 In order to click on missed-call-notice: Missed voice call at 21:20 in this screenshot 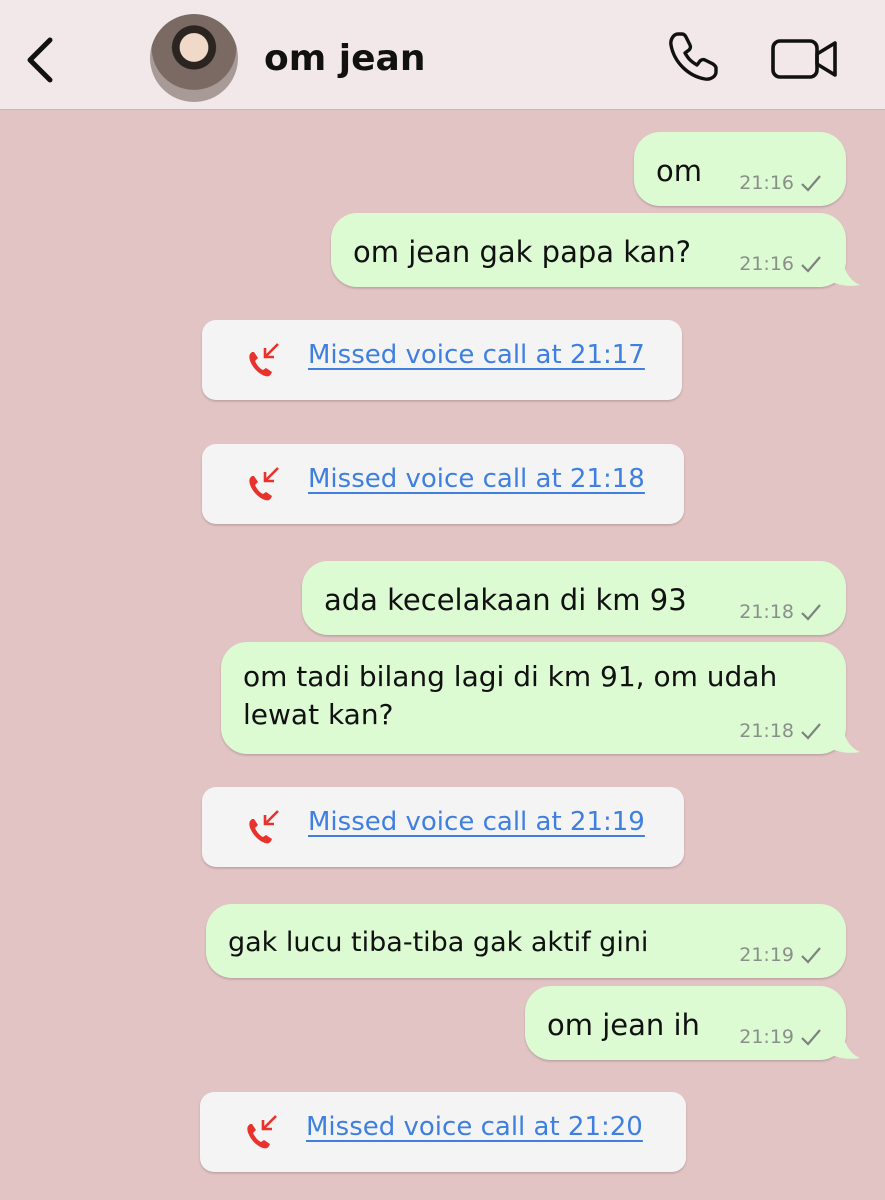, I will do `click(443, 1132)`.